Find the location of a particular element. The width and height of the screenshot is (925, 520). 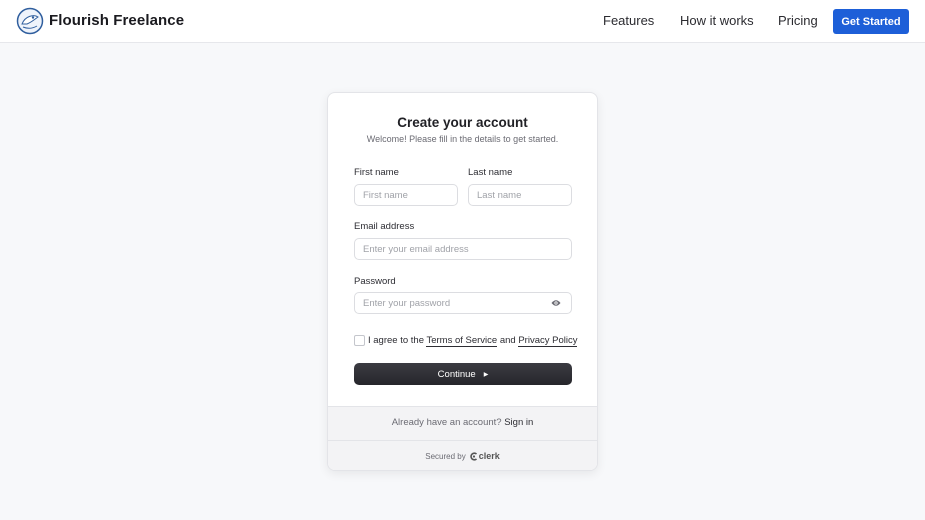

clerk-logo-icon is located at coordinates (473, 456).